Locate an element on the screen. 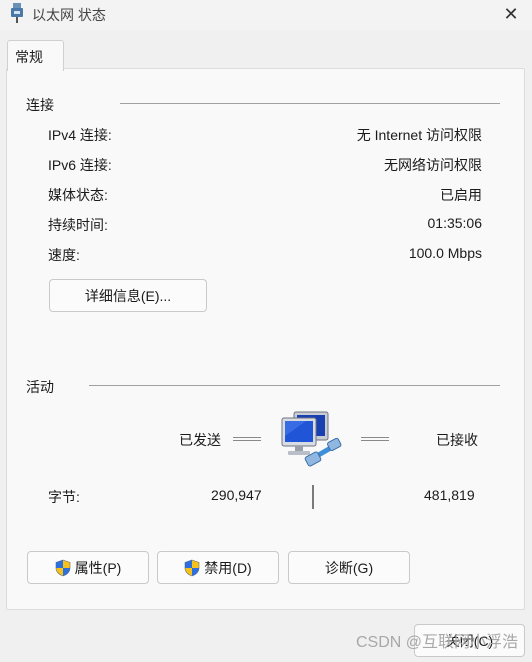  properties-button: 属性(P) is located at coordinates (88, 567).